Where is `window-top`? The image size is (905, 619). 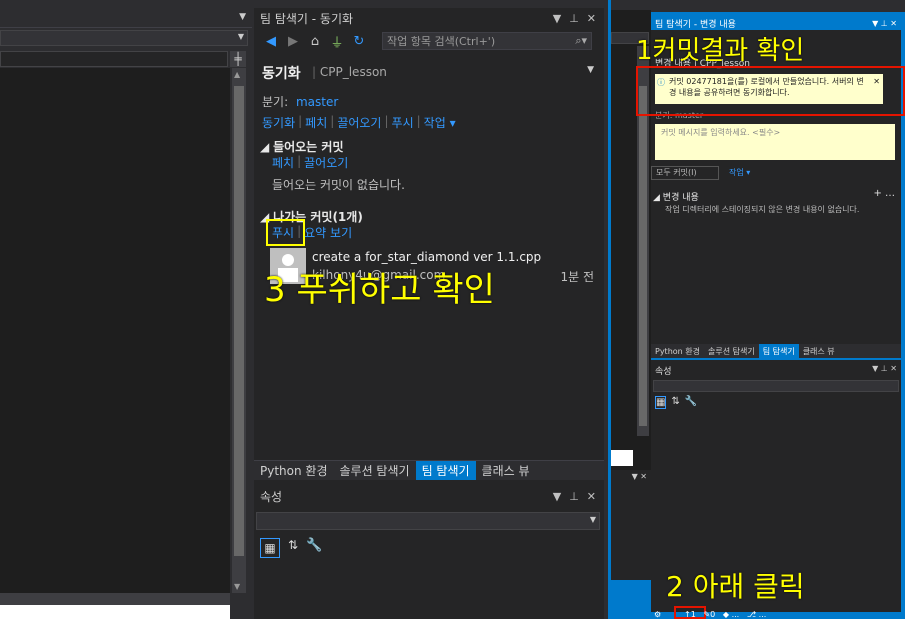 window-top is located at coordinates (758, 6).